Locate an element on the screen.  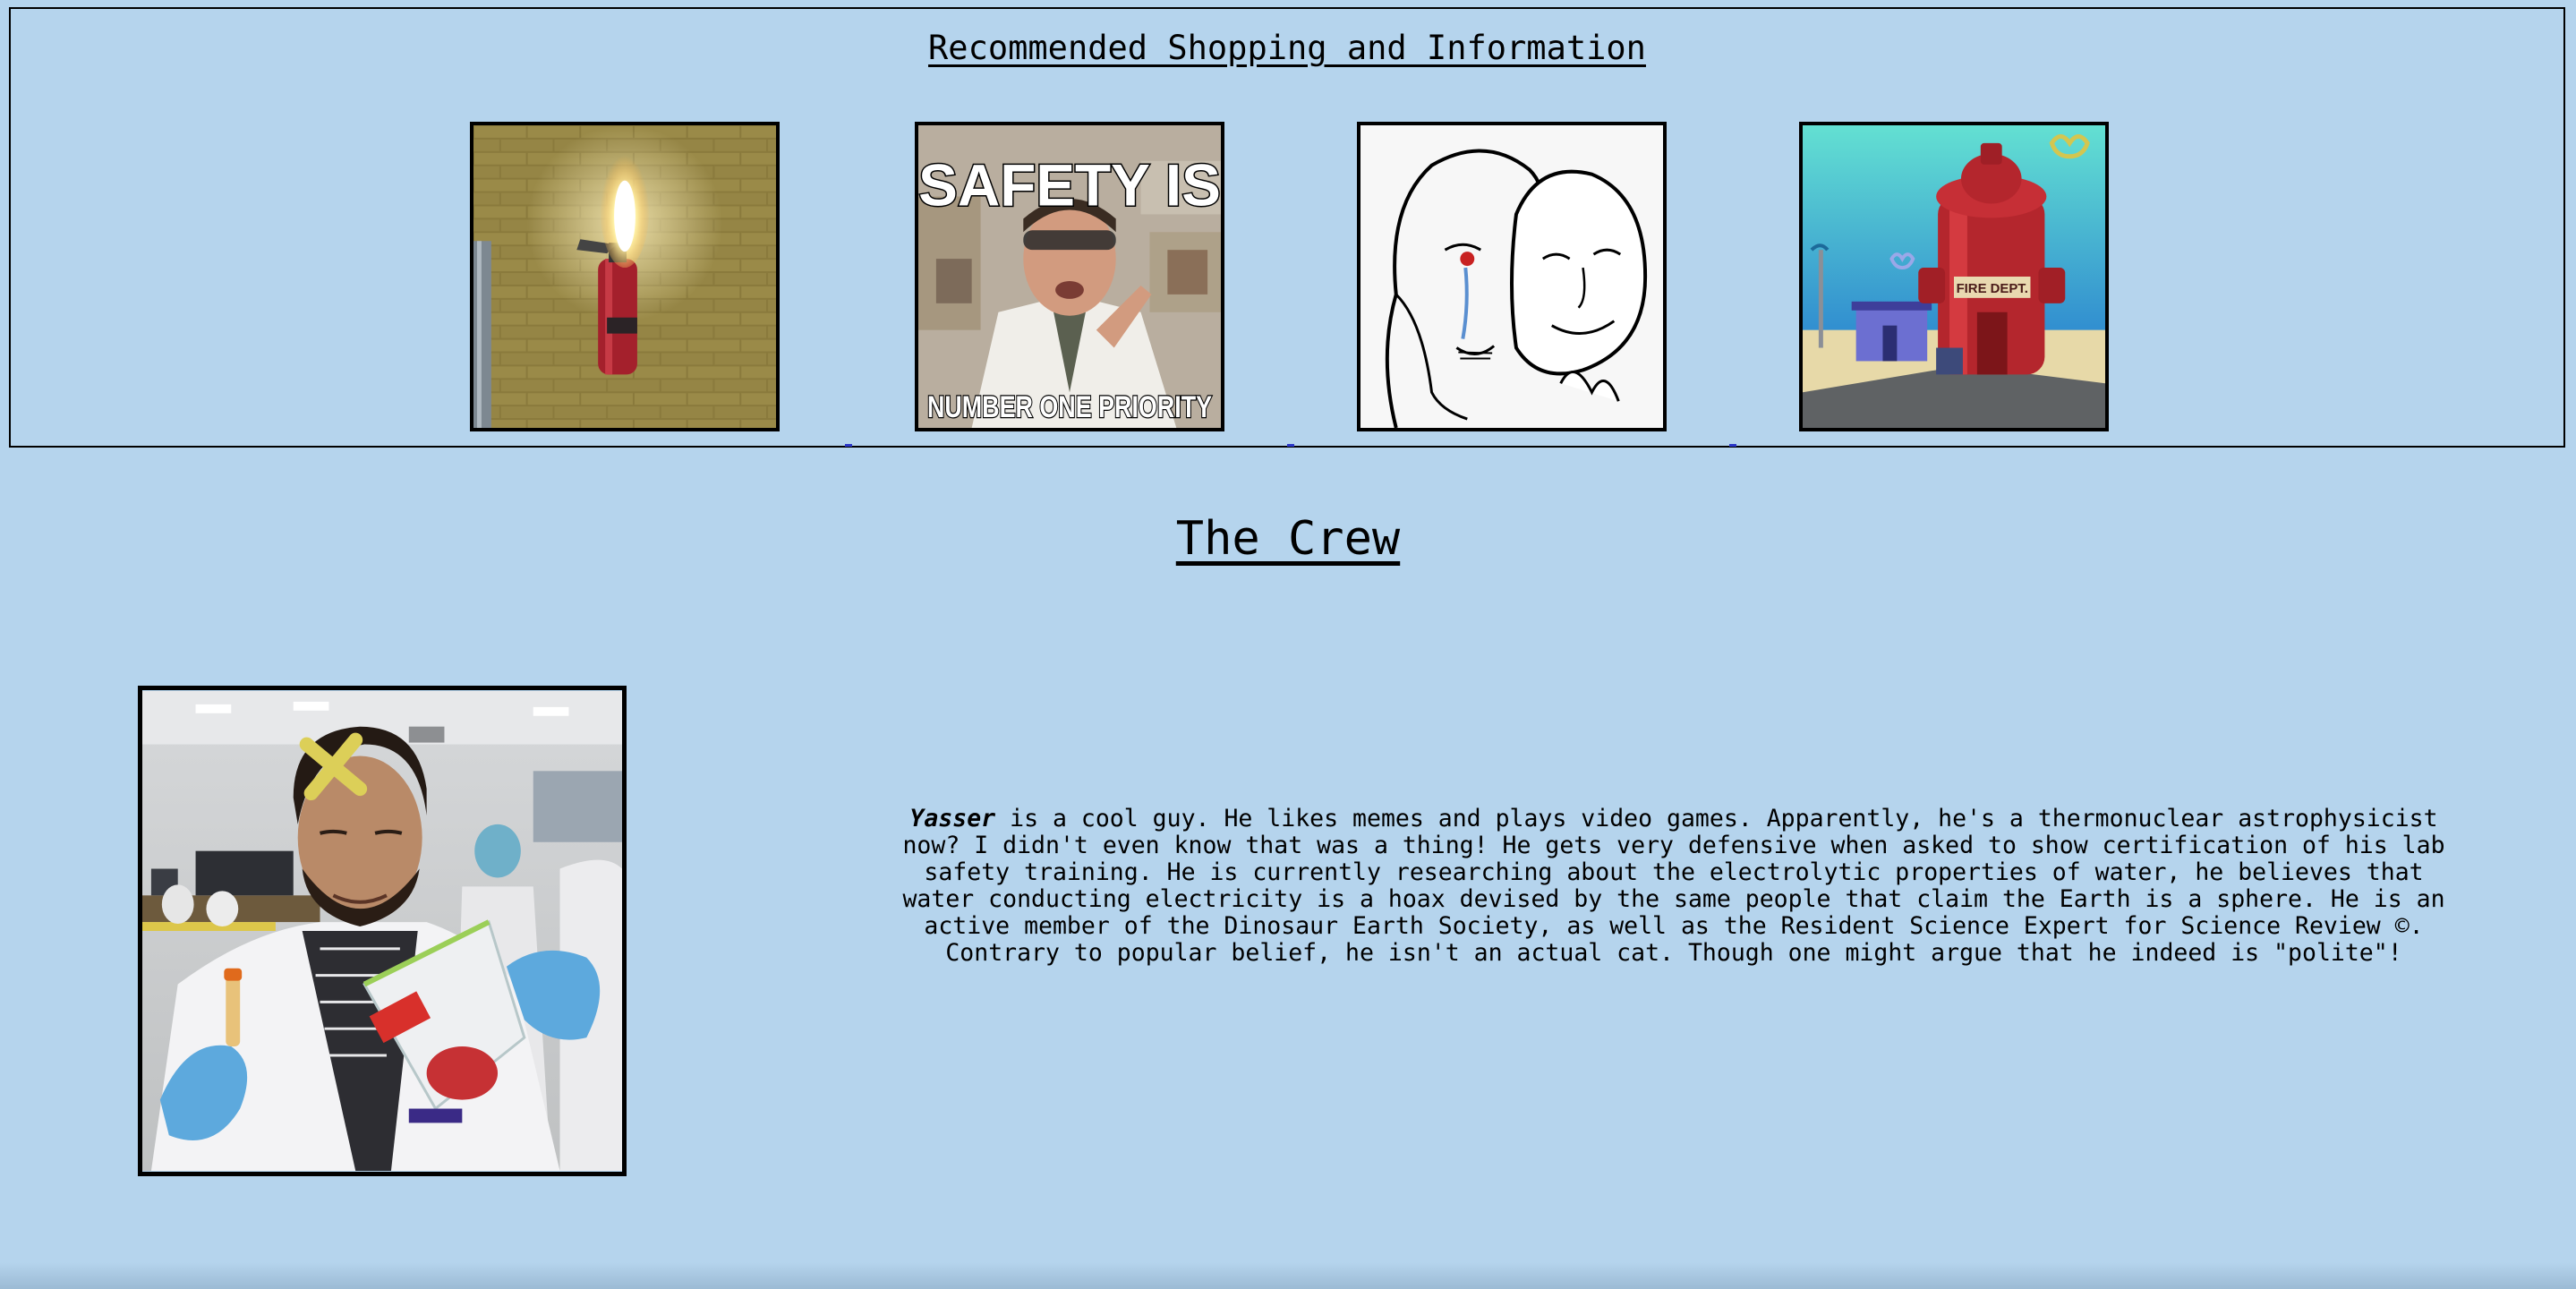
crew-member-photo is located at coordinates (382, 931).